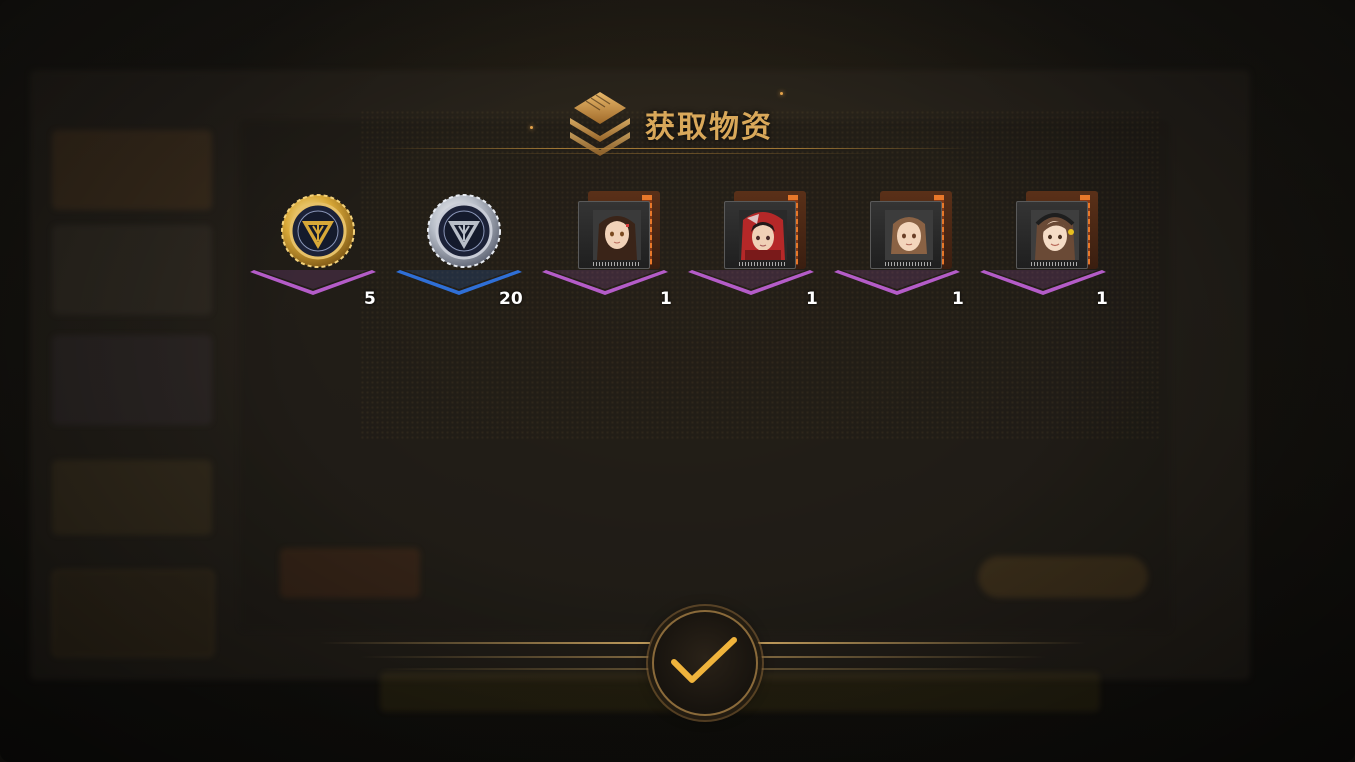 This screenshot has width=1355, height=762. I want to click on popup-title: 获取物资, so click(709, 127).